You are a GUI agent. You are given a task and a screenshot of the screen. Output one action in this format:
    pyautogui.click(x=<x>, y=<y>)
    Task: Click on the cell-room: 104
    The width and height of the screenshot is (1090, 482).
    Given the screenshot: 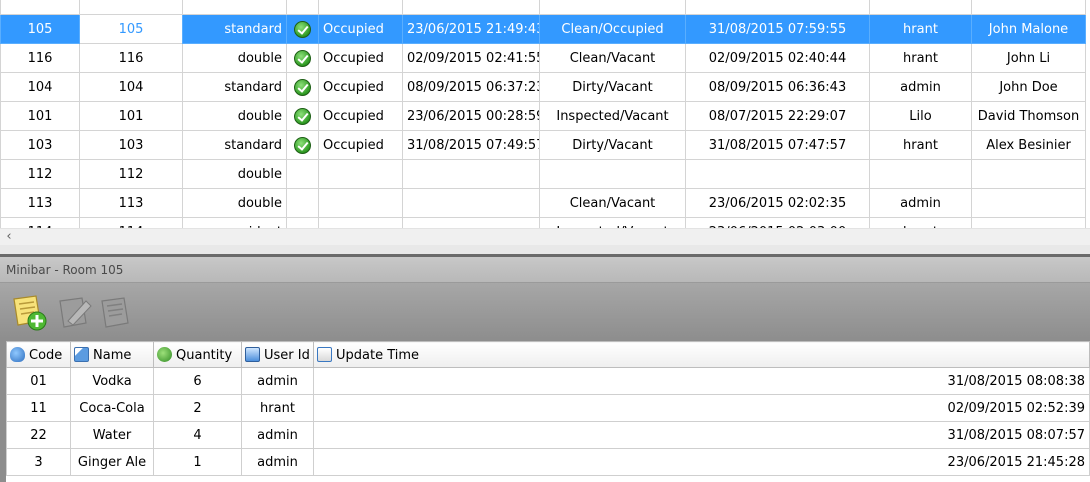 What is the action you would take?
    pyautogui.click(x=40, y=87)
    